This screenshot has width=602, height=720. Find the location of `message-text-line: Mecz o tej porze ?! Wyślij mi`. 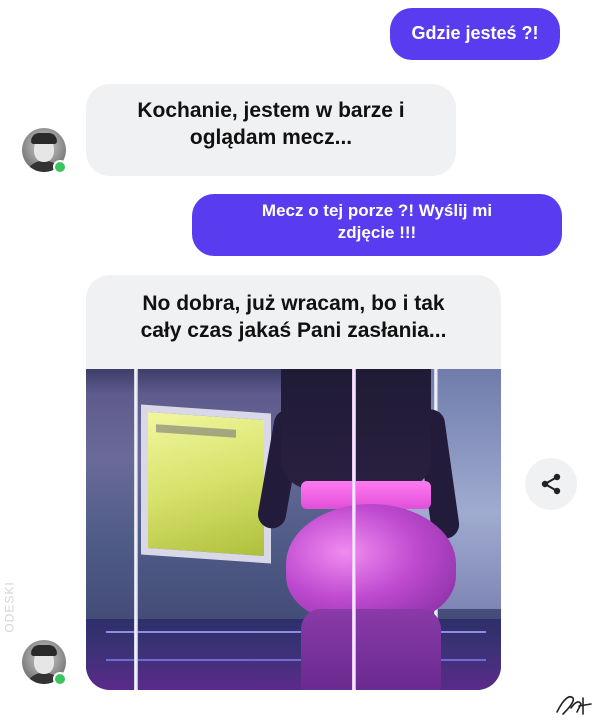

message-text-line: Mecz o tej porze ?! Wyślij mi is located at coordinates (377, 210).